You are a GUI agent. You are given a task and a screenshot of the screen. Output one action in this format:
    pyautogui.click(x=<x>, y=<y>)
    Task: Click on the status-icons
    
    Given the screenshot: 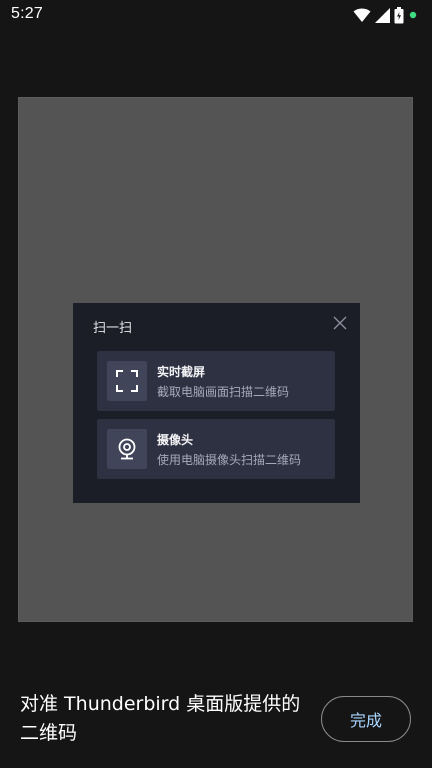 What is the action you would take?
    pyautogui.click(x=385, y=15)
    